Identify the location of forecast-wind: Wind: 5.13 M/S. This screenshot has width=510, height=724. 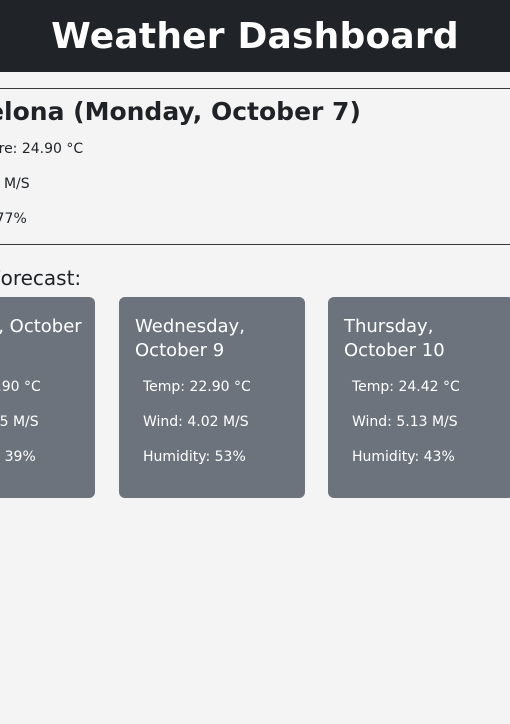
(405, 422).